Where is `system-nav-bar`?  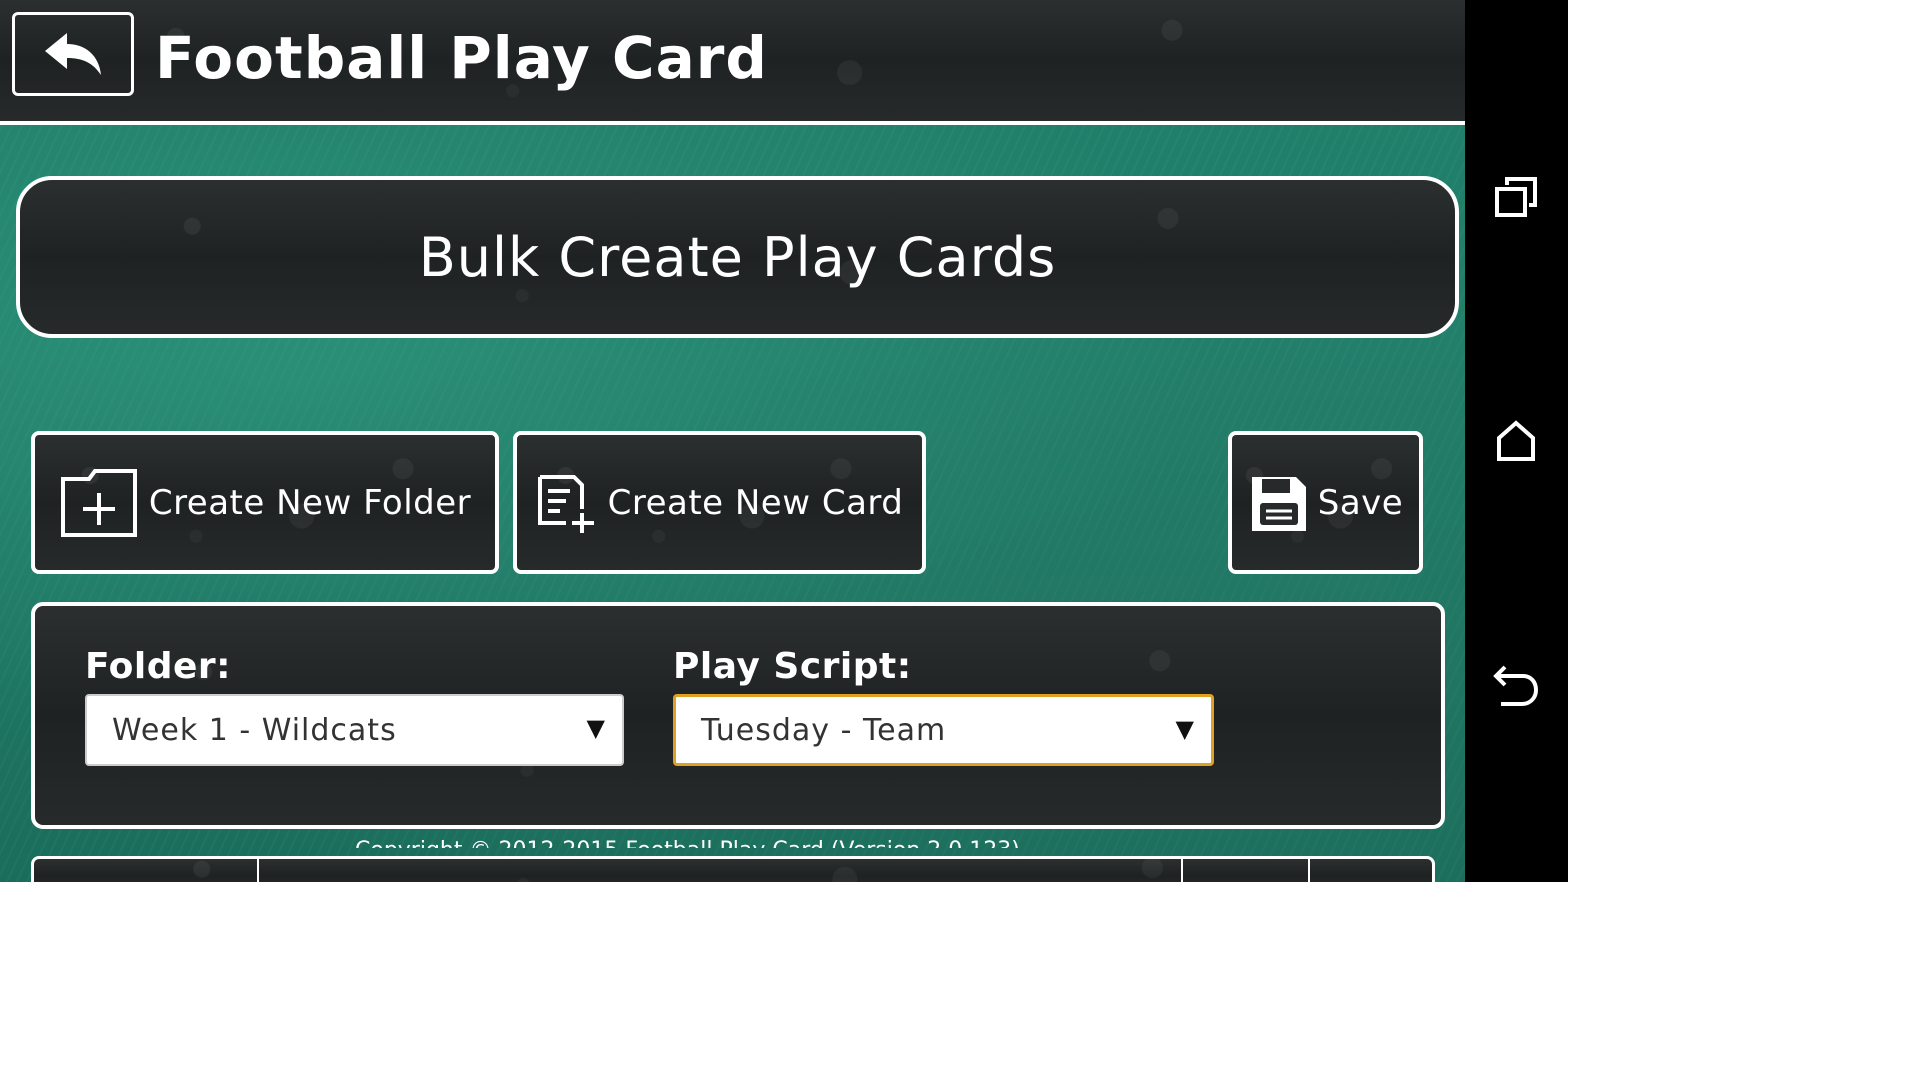 system-nav-bar is located at coordinates (1516, 441).